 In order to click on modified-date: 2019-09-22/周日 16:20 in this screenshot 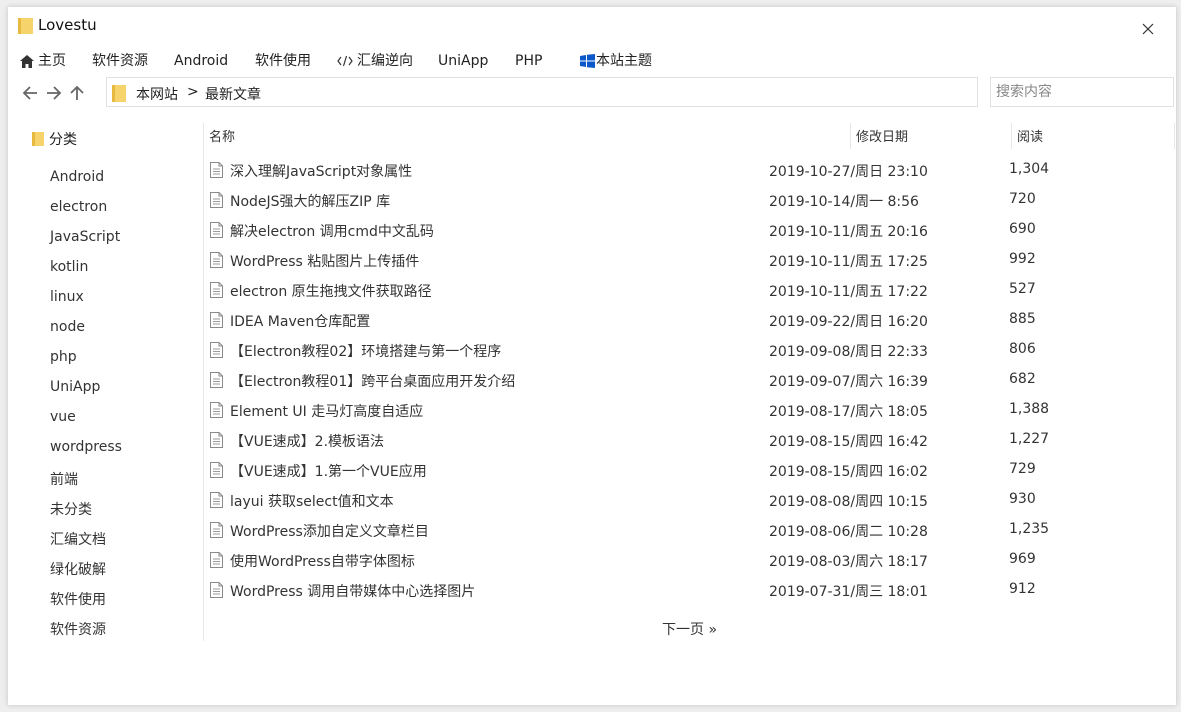, I will do `click(848, 322)`.